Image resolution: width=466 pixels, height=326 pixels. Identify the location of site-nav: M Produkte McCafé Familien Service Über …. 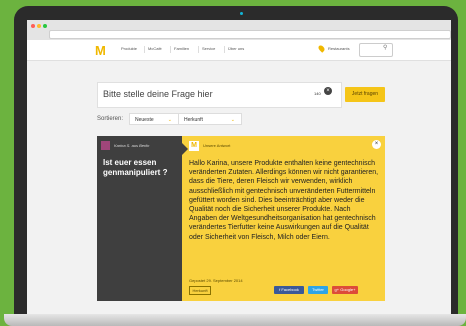
(239, 50).